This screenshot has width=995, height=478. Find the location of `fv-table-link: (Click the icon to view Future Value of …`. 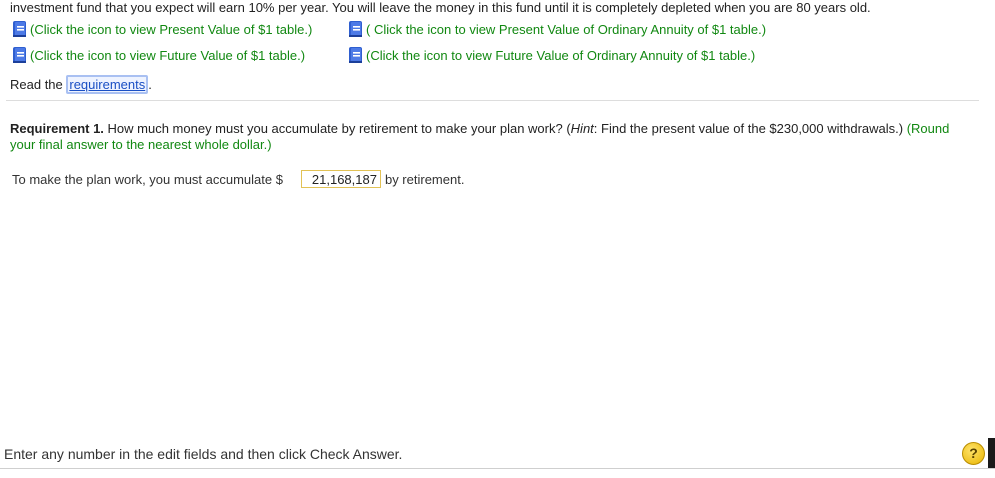

fv-table-link: (Click the icon to view Future Value of … is located at coordinates (158, 55).